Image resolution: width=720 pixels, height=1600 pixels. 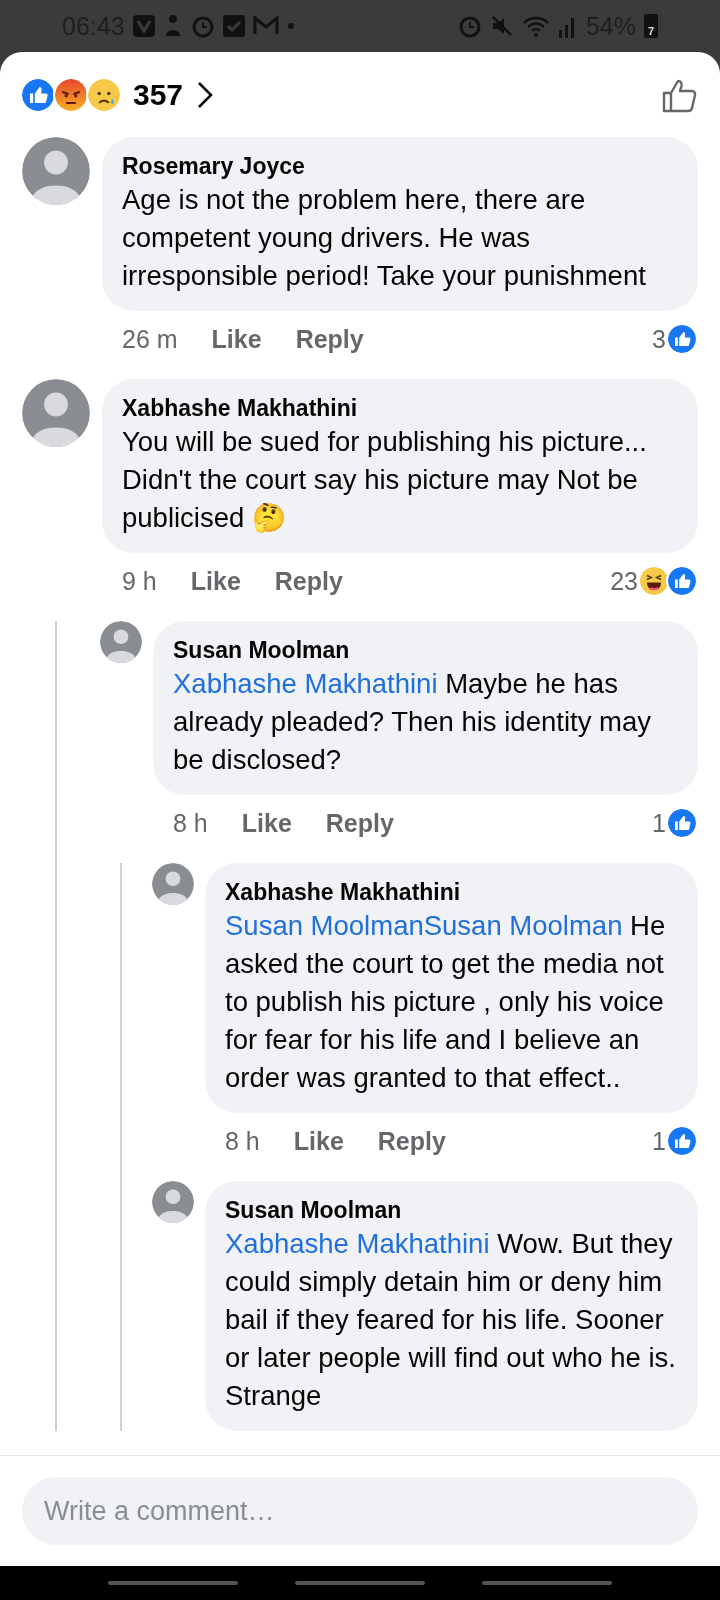 What do you see at coordinates (651, 26) in the screenshot?
I see `battery-icon: 7` at bounding box center [651, 26].